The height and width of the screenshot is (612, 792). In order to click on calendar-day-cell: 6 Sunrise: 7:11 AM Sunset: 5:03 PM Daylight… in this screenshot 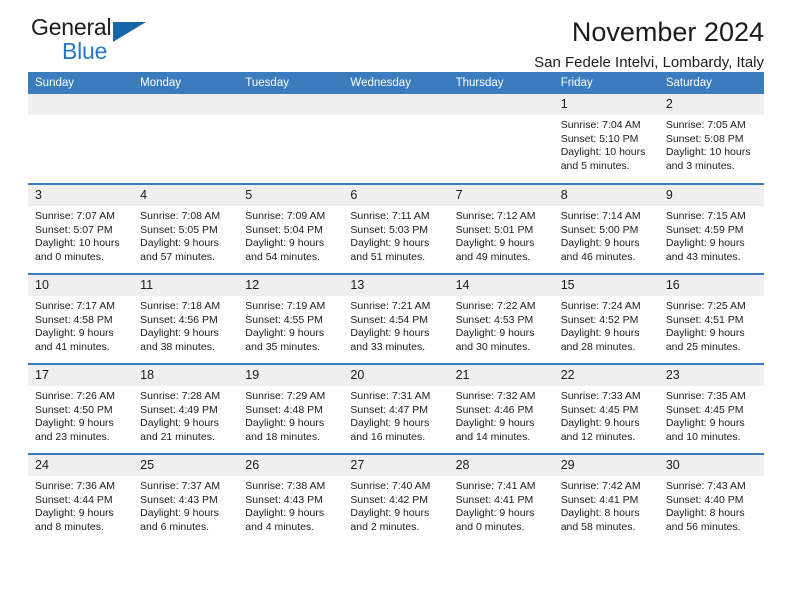, I will do `click(396, 228)`.